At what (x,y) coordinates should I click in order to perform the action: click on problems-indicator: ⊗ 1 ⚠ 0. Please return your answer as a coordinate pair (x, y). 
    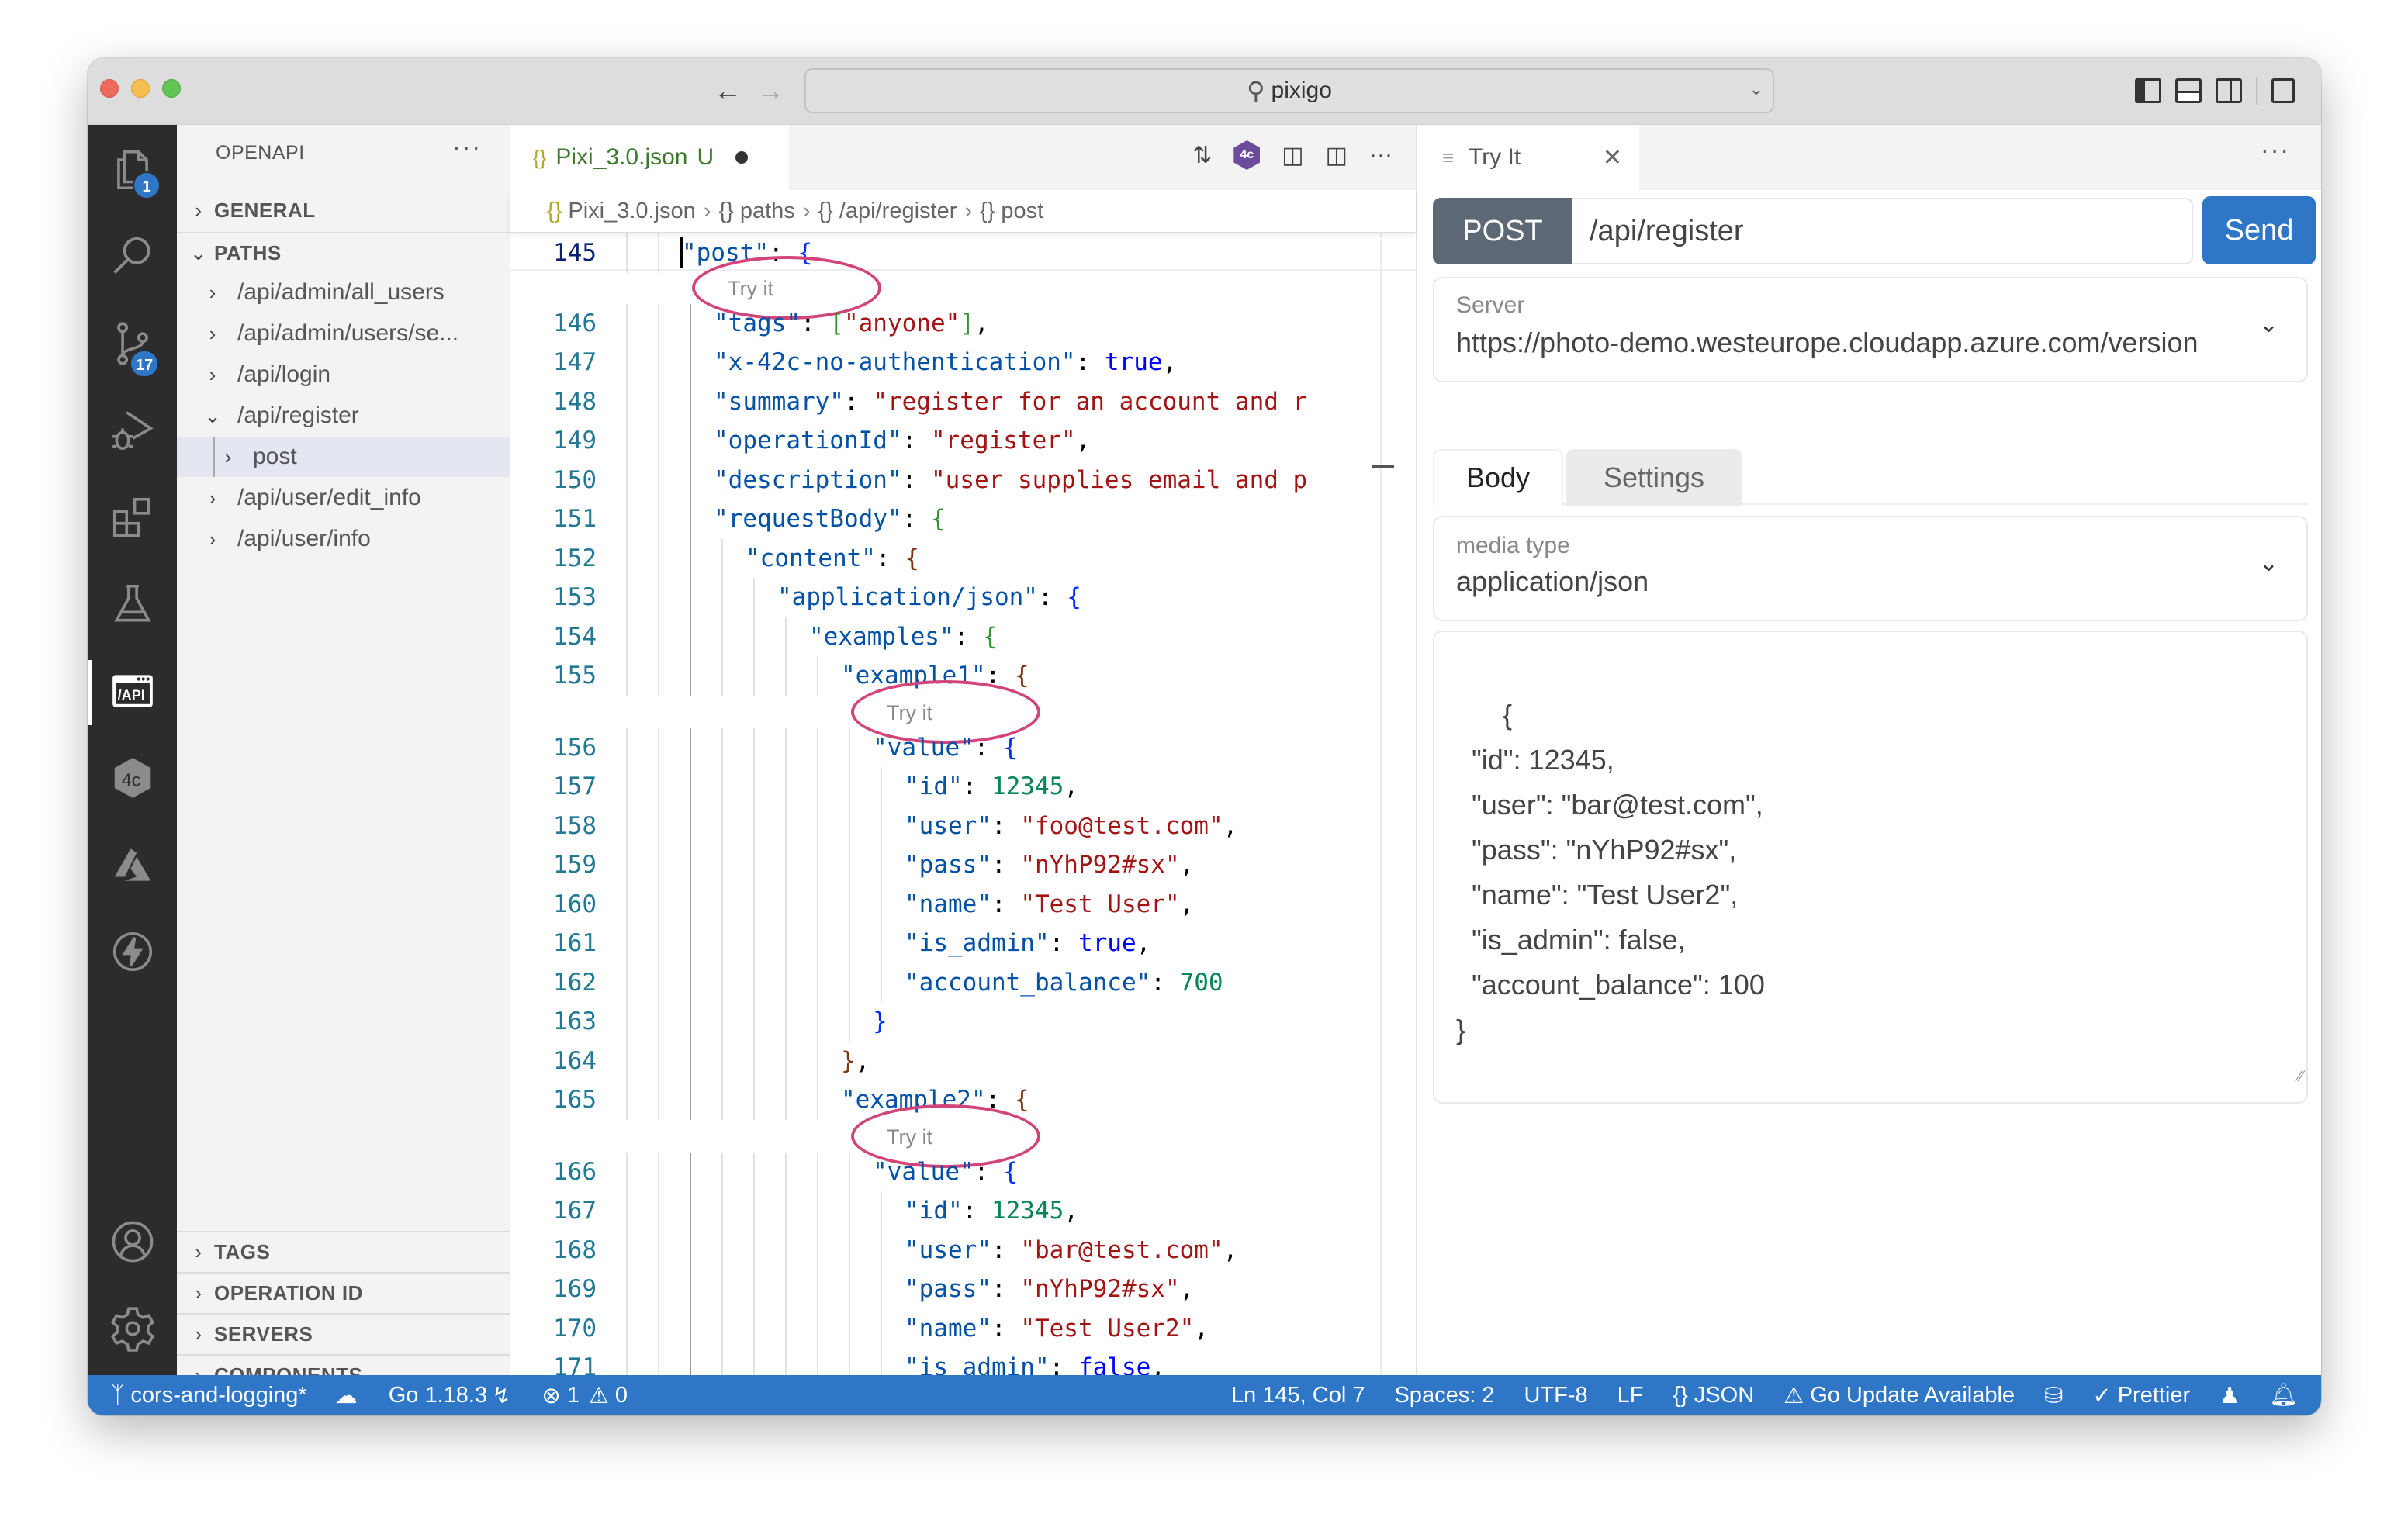
    Looking at the image, I should click on (584, 1395).